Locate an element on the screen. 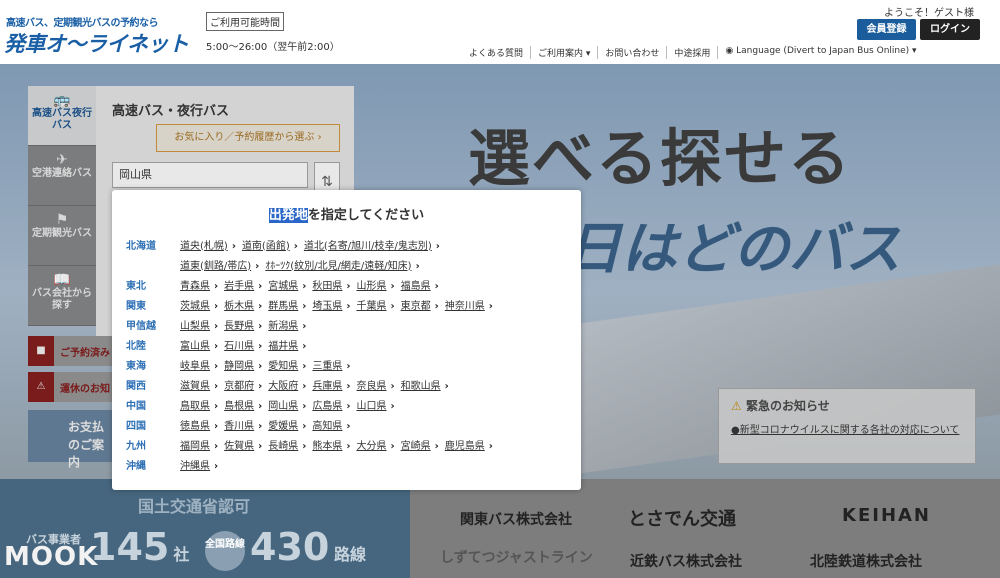 Image resolution: width=1000 pixels, height=578 pixels. prefecture-list: 青森県岩手県宮城県秋田県山形県福島県 is located at coordinates (312, 284).